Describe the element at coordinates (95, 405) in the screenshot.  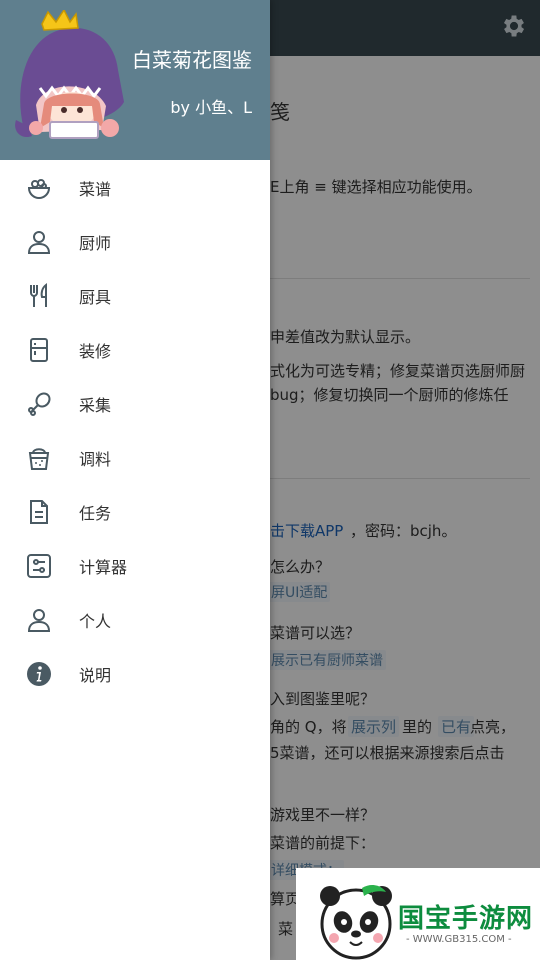
I see `menu-item-label: 采集` at that location.